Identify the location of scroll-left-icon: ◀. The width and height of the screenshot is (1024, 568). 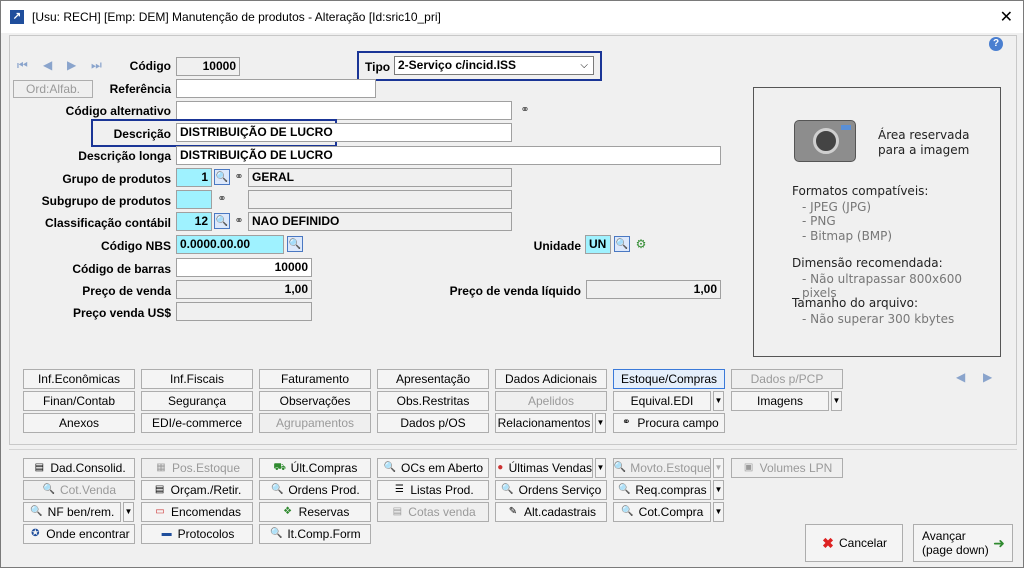
(960, 377).